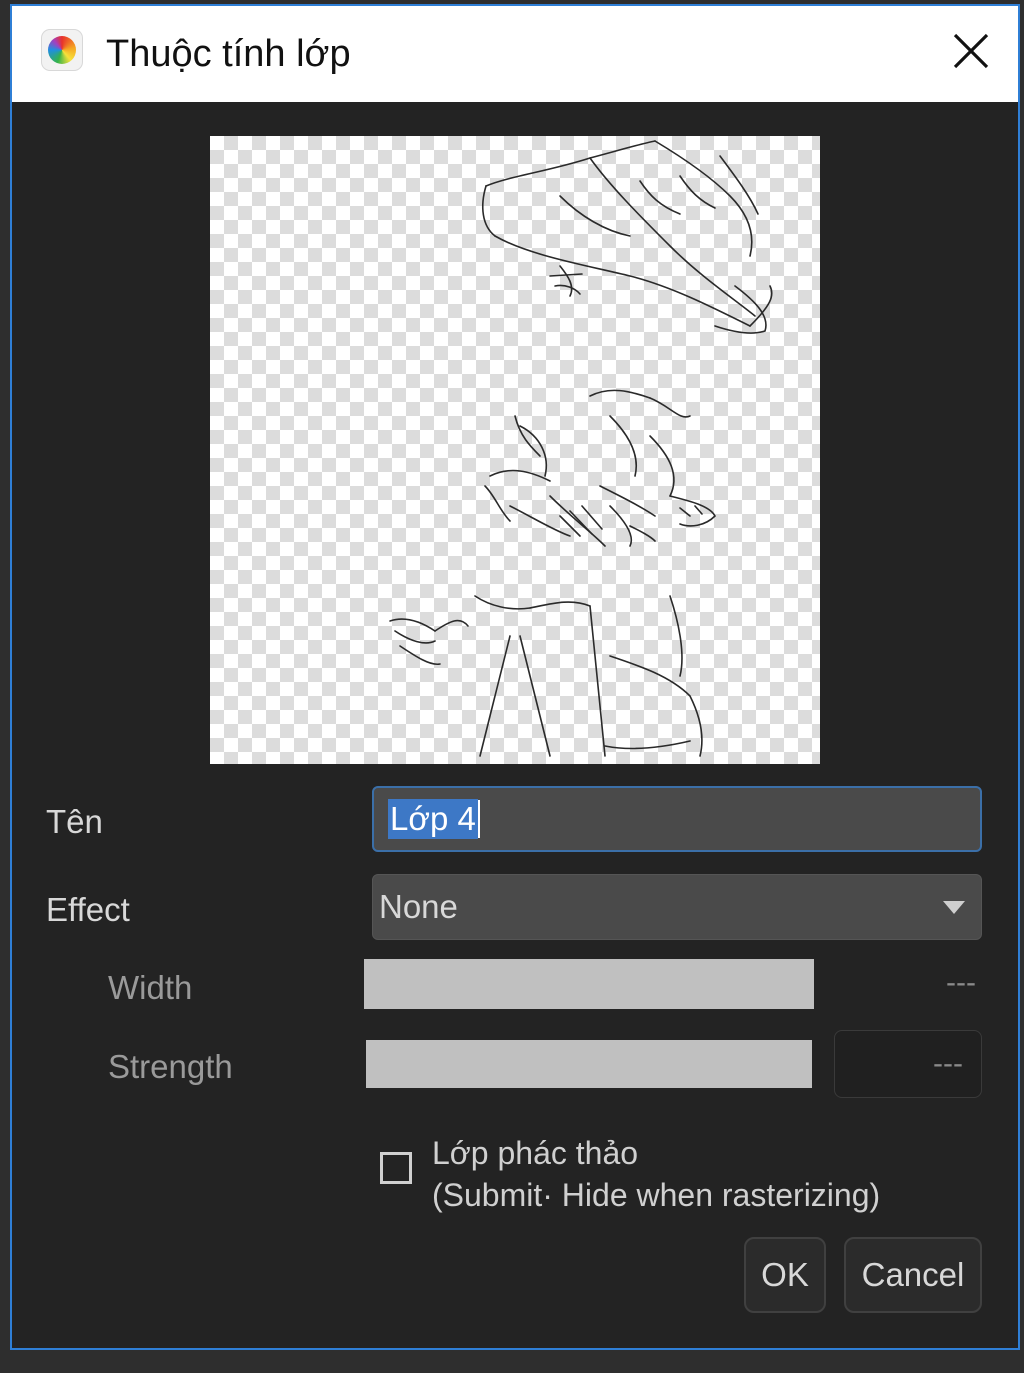 The width and height of the screenshot is (1024, 1373). What do you see at coordinates (396, 1168) in the screenshot?
I see `draft-layer-checkbox` at bounding box center [396, 1168].